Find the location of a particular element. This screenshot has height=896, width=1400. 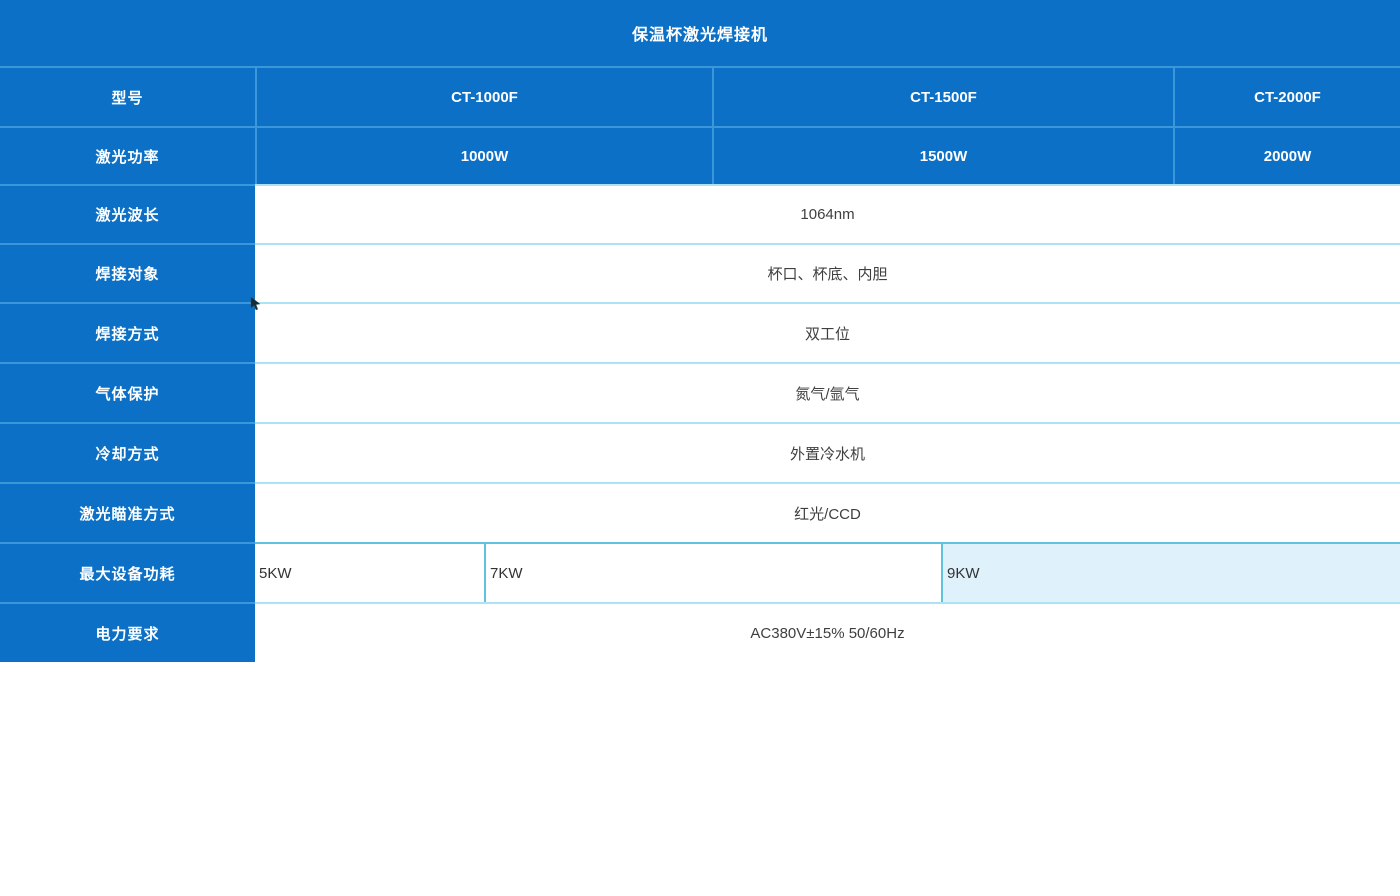

consumption-value-2: 7KW is located at coordinates (712, 572).